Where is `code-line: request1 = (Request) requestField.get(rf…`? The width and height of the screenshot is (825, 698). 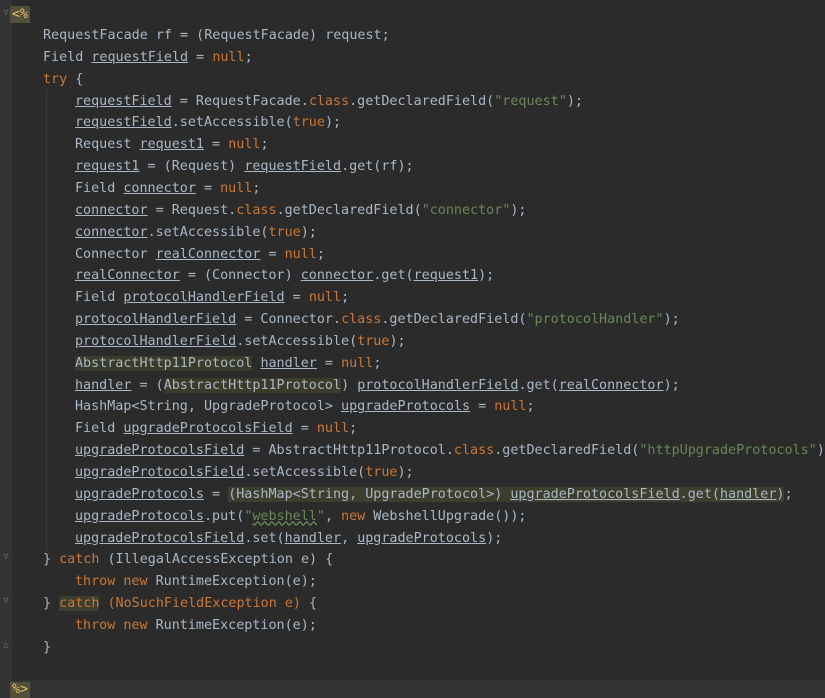
code-line: request1 = (Request) requestField.get(rf… is located at coordinates (244, 167).